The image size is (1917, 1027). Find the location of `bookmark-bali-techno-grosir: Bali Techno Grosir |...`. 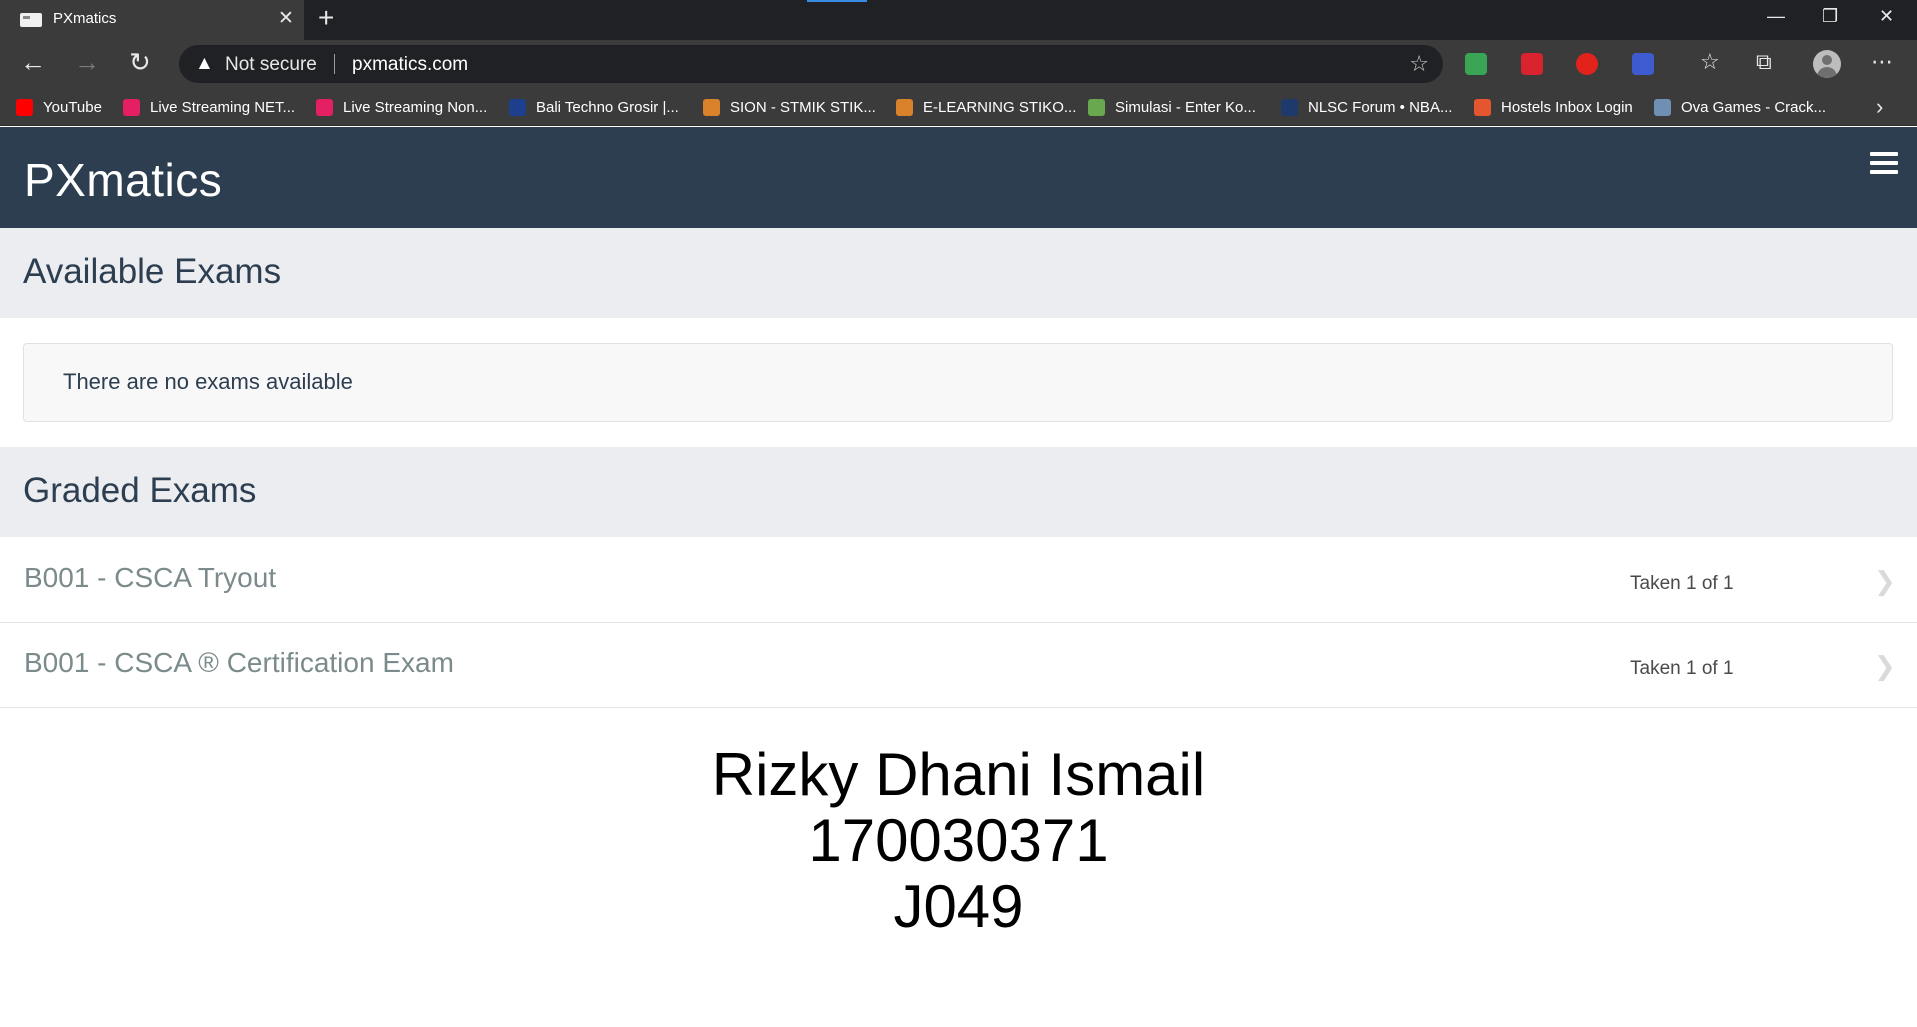

bookmark-bali-techno-grosir: Bali Techno Grosir |... is located at coordinates (594, 107).